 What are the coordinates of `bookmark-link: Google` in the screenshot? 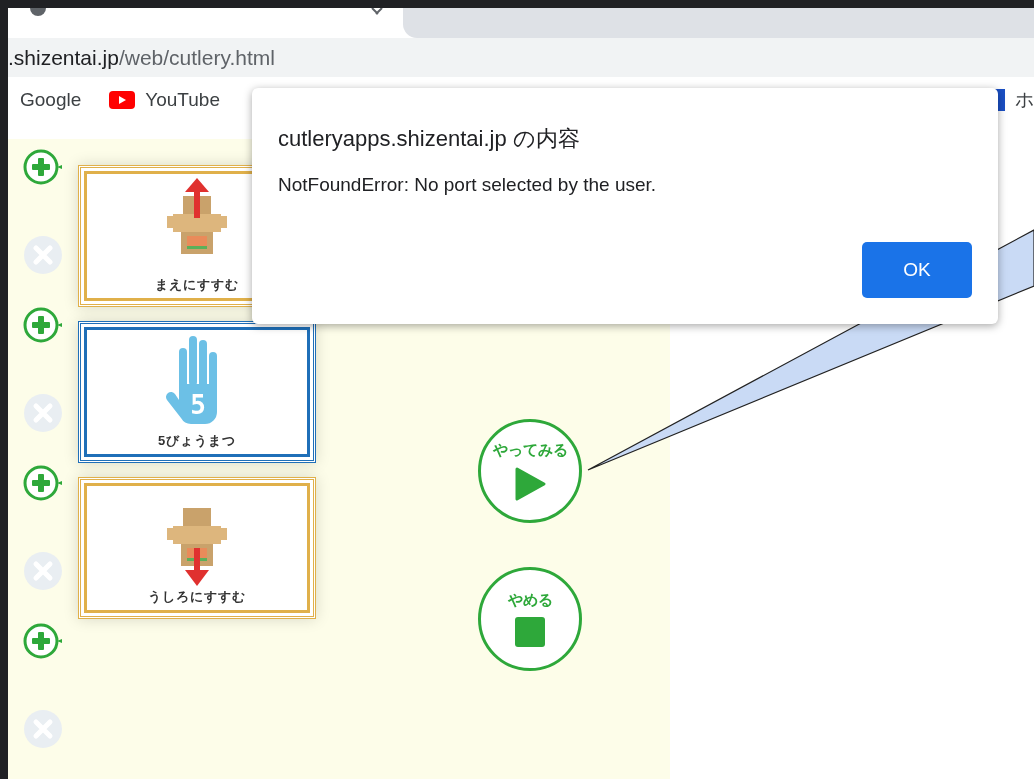 It's located at (51, 100).